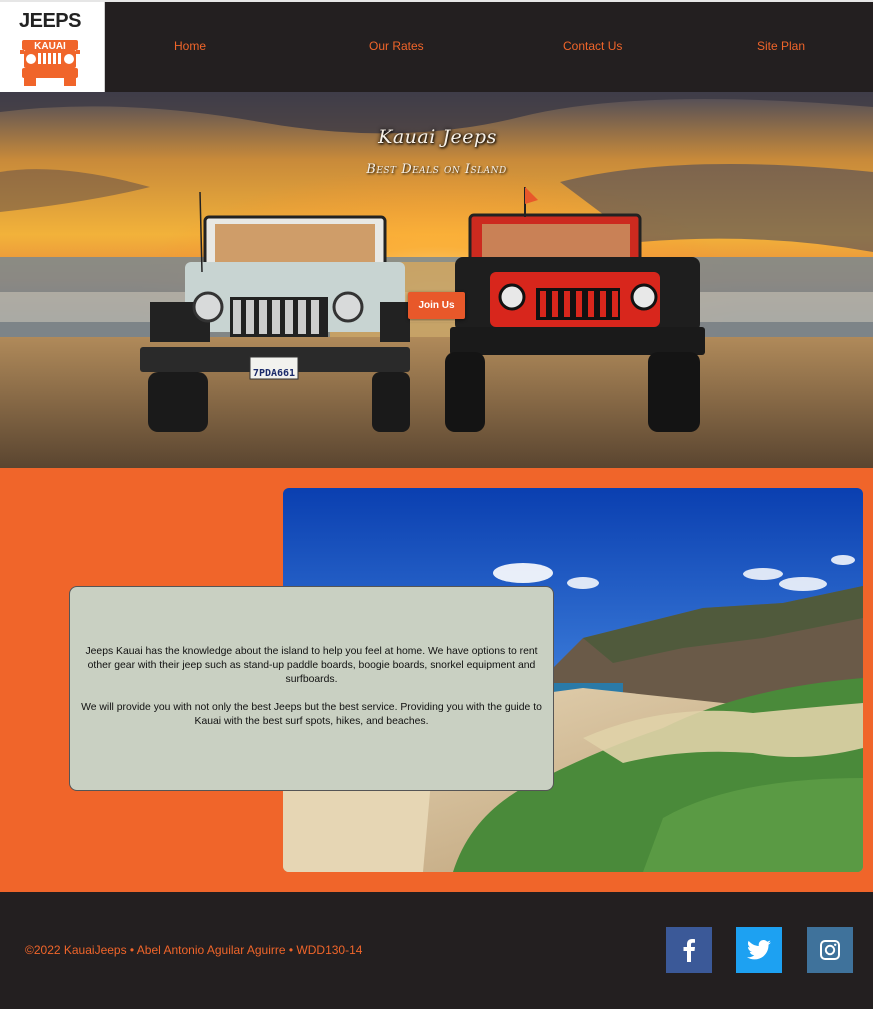 This screenshot has height=1009, width=873. What do you see at coordinates (592, 46) in the screenshot?
I see `nav-contact-us: Contact Us` at bounding box center [592, 46].